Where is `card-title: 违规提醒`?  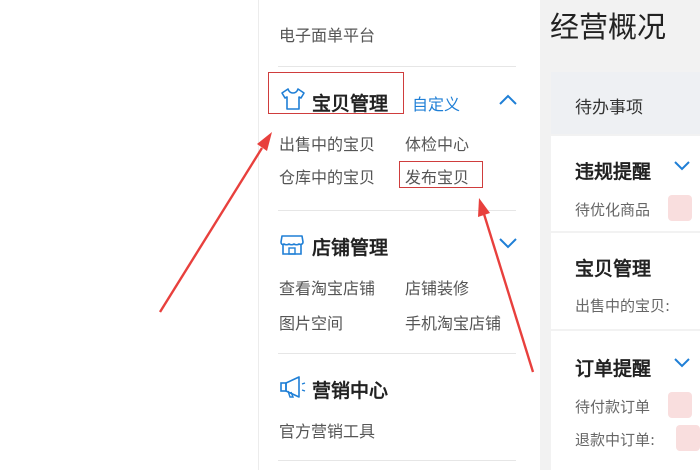
card-title: 违规提醒 is located at coordinates (613, 172).